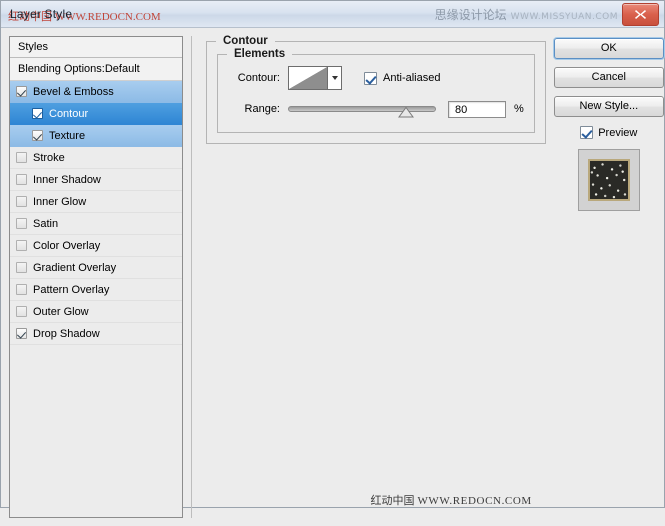 This screenshot has width=665, height=526. I want to click on contour-dropdown-button, so click(335, 78).